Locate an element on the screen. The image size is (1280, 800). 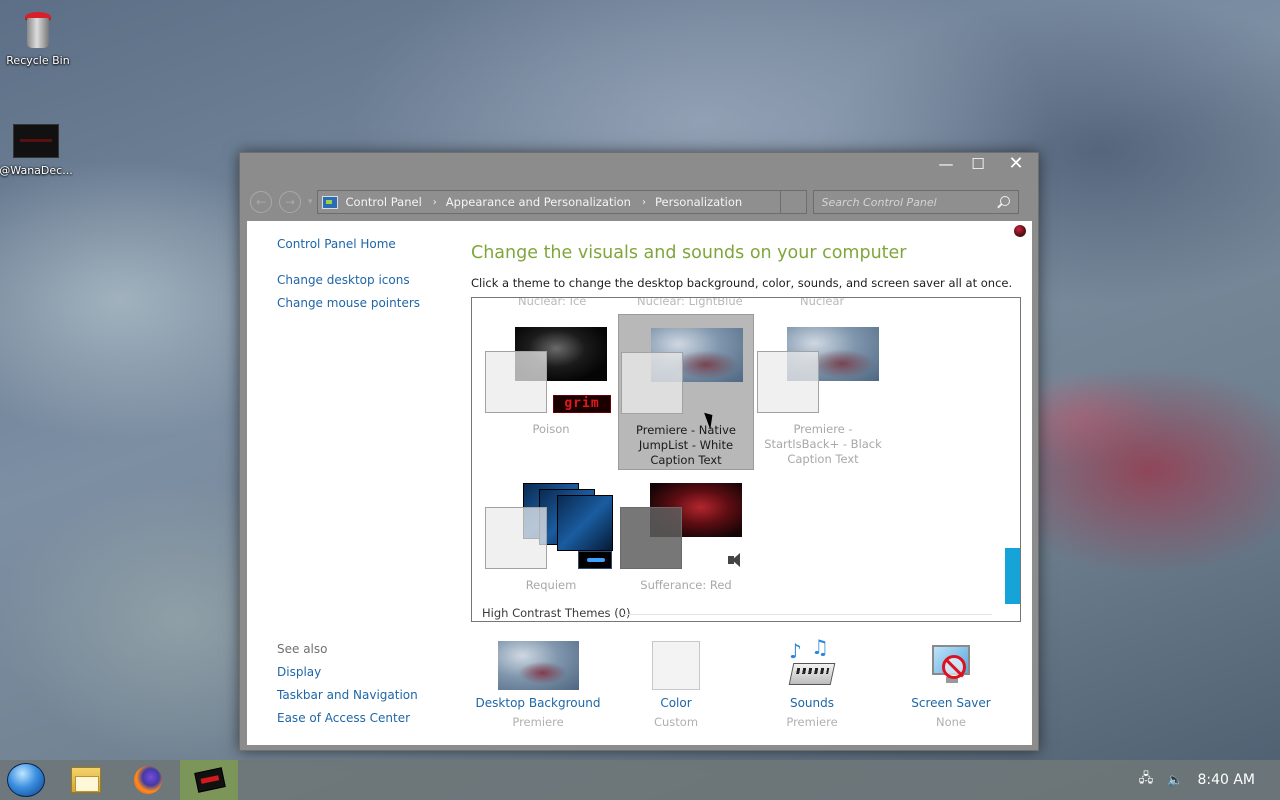
forward-button: → is located at coordinates (290, 202).